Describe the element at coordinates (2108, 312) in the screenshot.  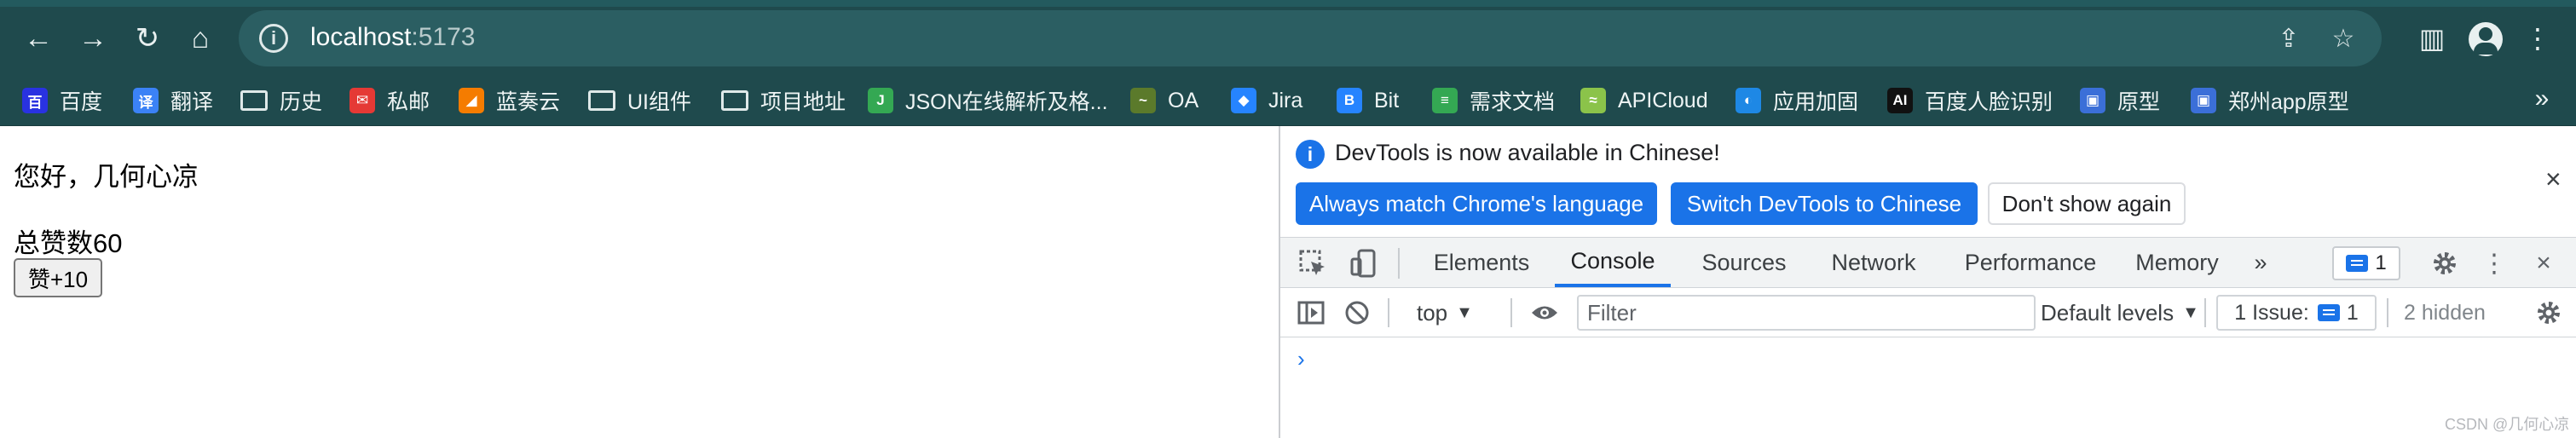
I see `levels-value: Default levels` at that location.